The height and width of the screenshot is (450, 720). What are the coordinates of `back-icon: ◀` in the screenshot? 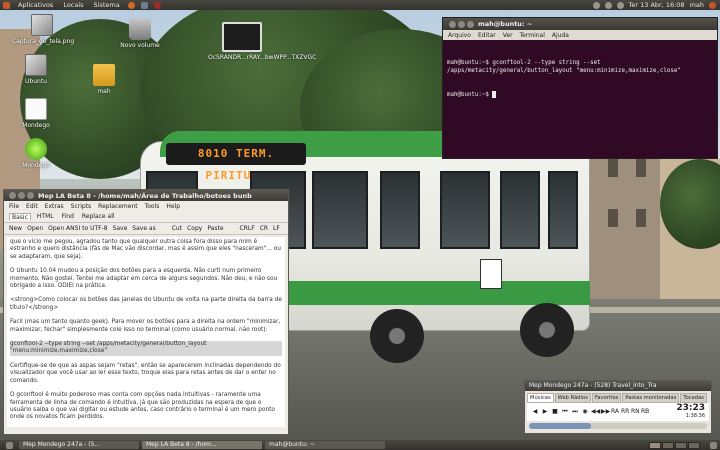 It's located at (535, 412).